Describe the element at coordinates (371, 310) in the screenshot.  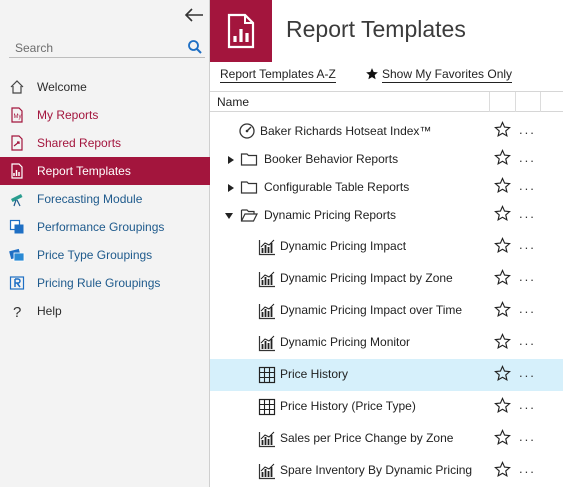
I see `tree-row-label: Dynamic Pricing Impact over Time` at that location.